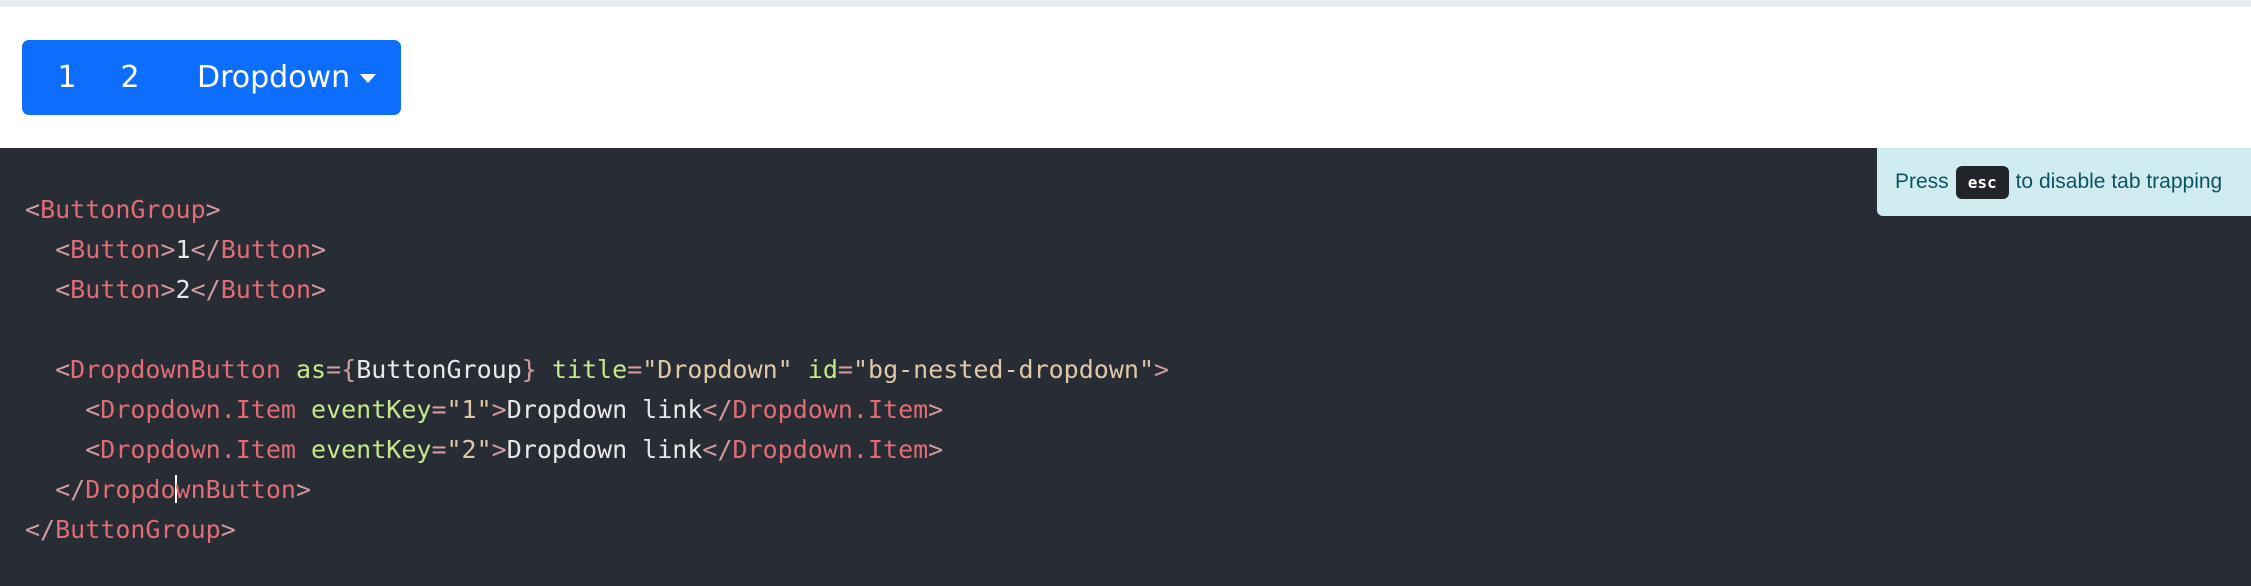  What do you see at coordinates (2119, 181) in the screenshot?
I see `hint-suffix: to disable tab trapping` at bounding box center [2119, 181].